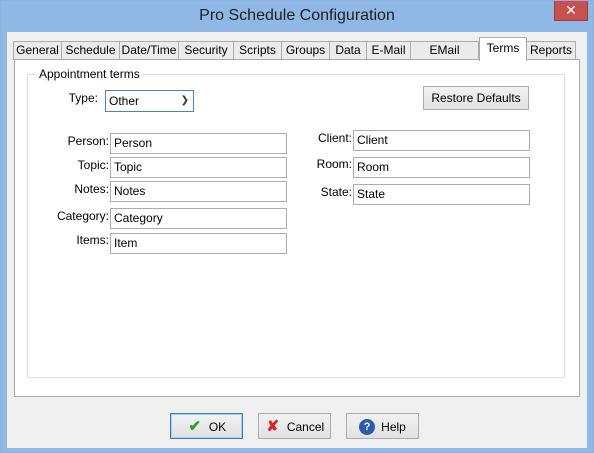  What do you see at coordinates (198, 243) in the screenshot?
I see `items-field: Item` at bounding box center [198, 243].